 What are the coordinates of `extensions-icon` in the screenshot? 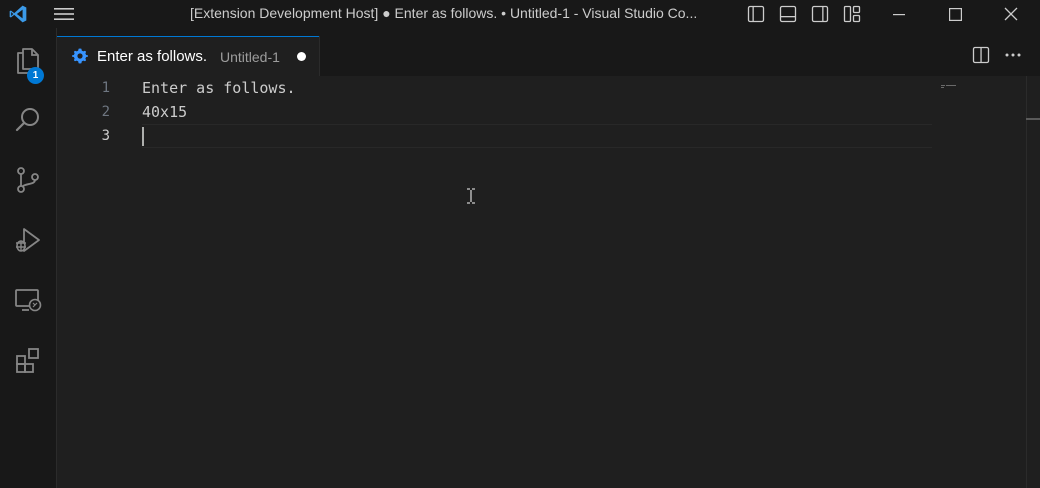 It's located at (27, 360).